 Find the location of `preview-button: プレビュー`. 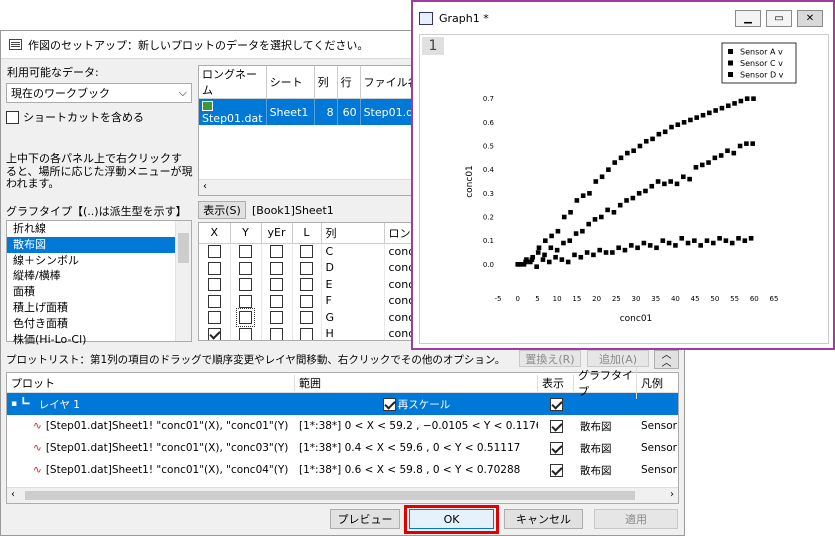

preview-button: プレビュー is located at coordinates (365, 519).